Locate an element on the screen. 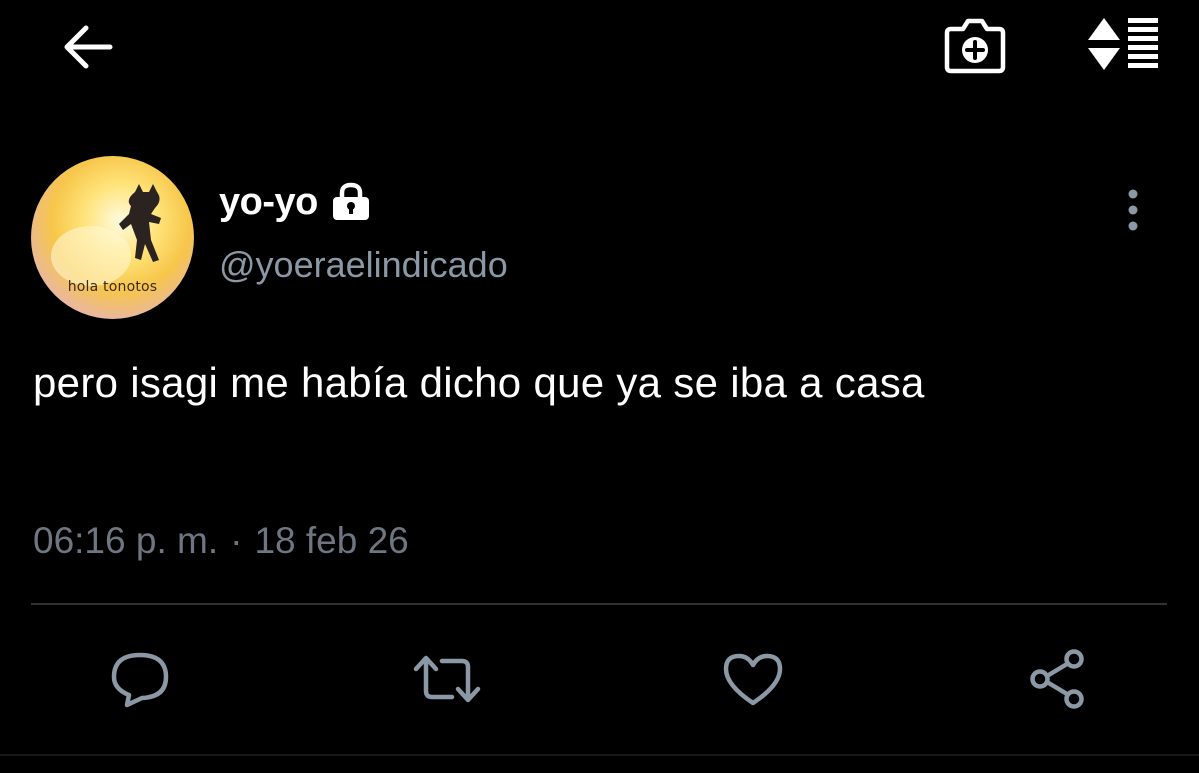 The height and width of the screenshot is (773, 1199). arrow-left-icon is located at coordinates (88, 47).